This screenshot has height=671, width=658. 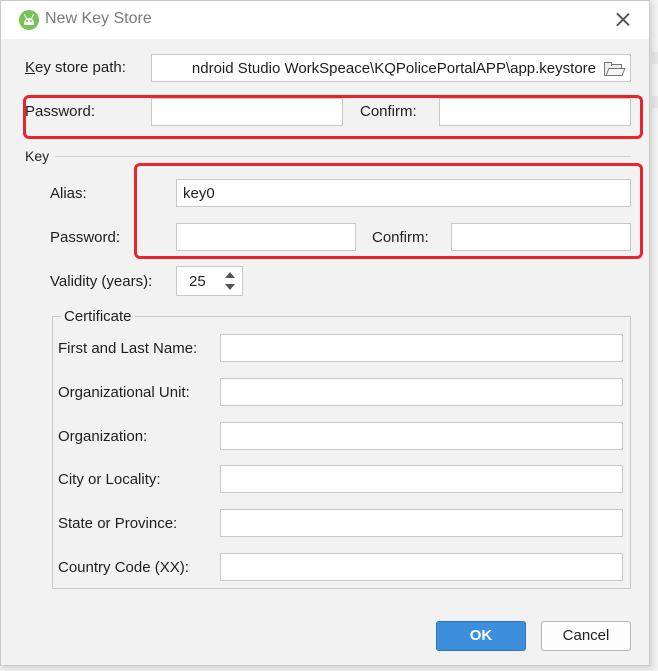 I want to click on key-store-path-label: Key store path:, so click(x=75, y=67).